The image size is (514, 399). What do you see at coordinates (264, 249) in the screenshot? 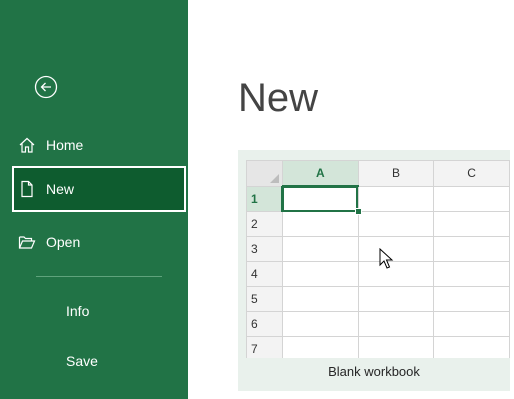
I see `row-header: 3` at bounding box center [264, 249].